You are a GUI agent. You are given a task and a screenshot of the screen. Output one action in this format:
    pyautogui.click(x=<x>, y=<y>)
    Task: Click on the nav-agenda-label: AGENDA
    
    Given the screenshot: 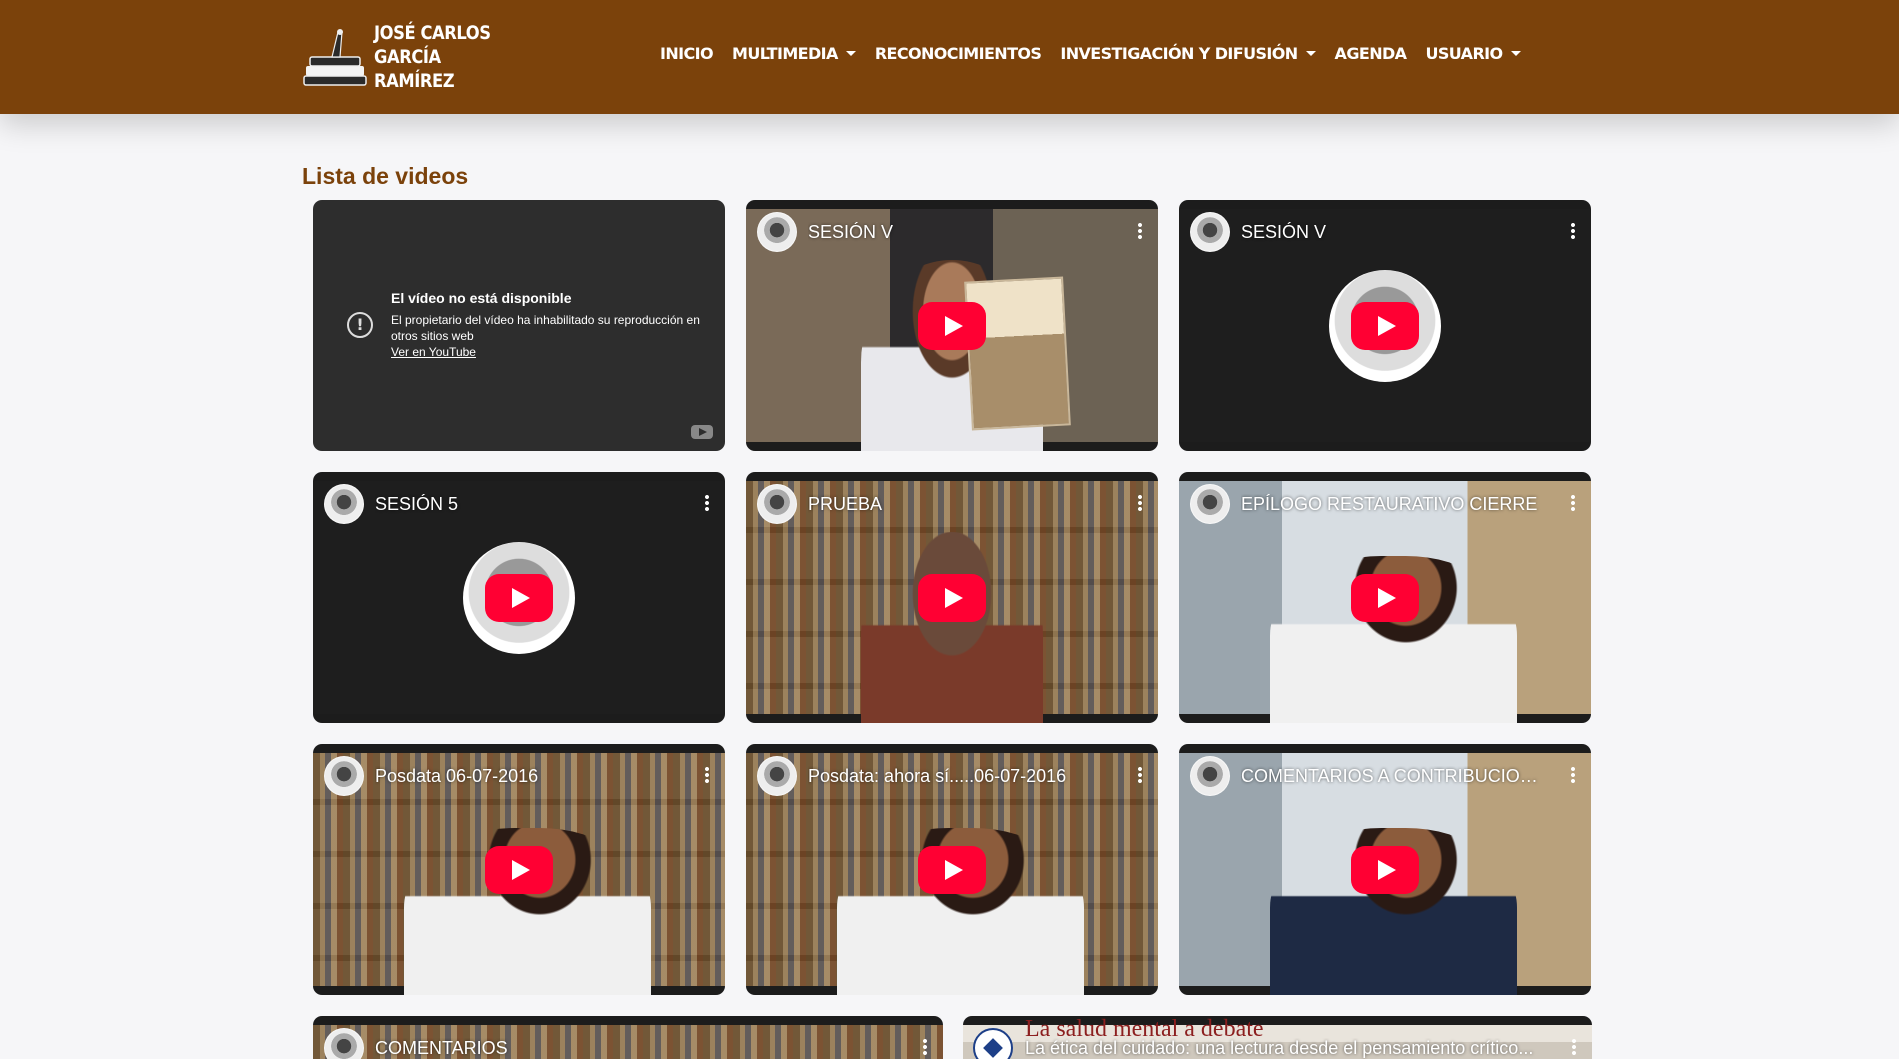 What is the action you would take?
    pyautogui.click(x=1371, y=53)
    